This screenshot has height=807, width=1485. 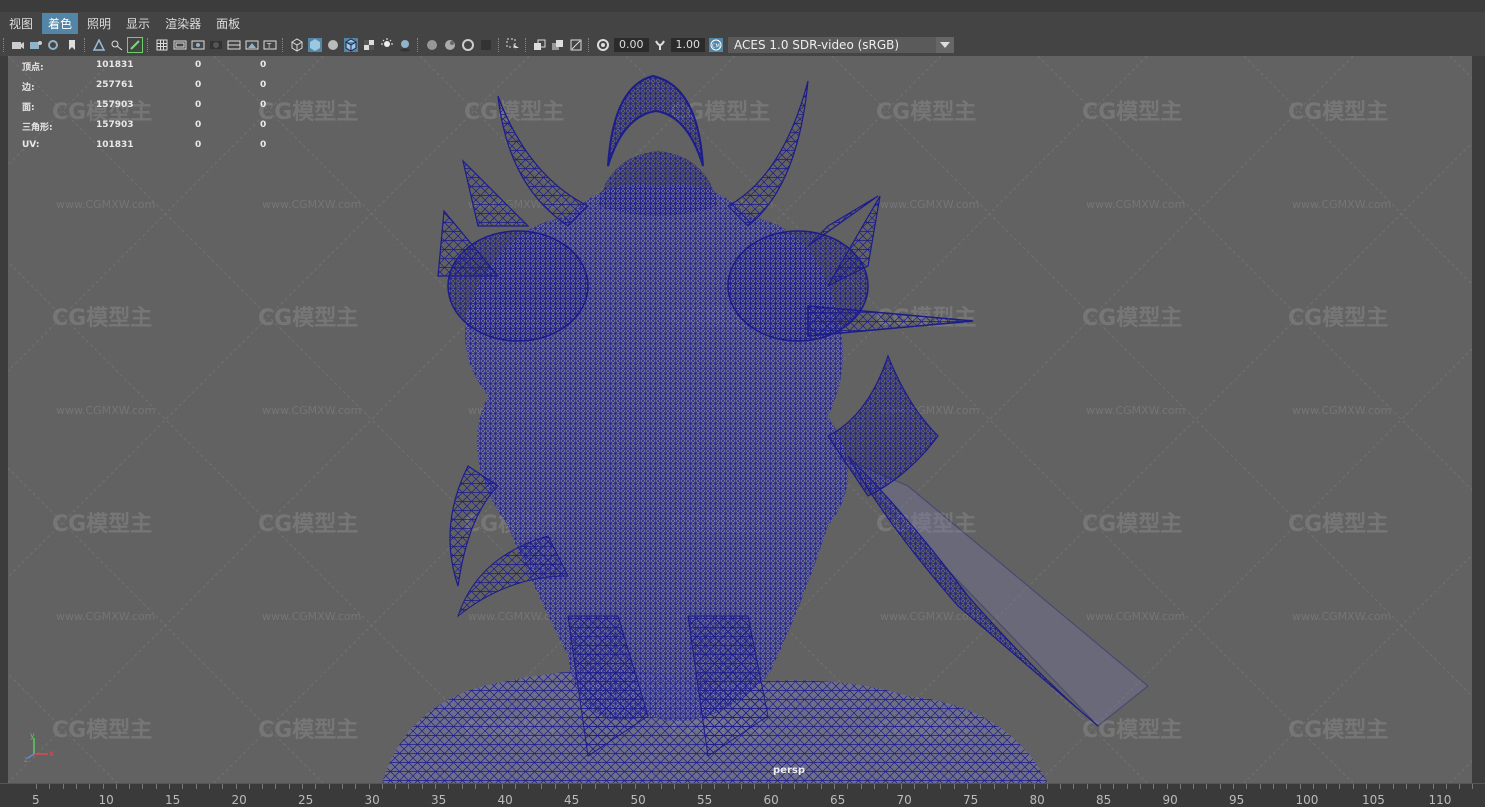 I want to click on view-transform-dropdown: ACES 1.0 SDR-video (sRGB), so click(x=841, y=45).